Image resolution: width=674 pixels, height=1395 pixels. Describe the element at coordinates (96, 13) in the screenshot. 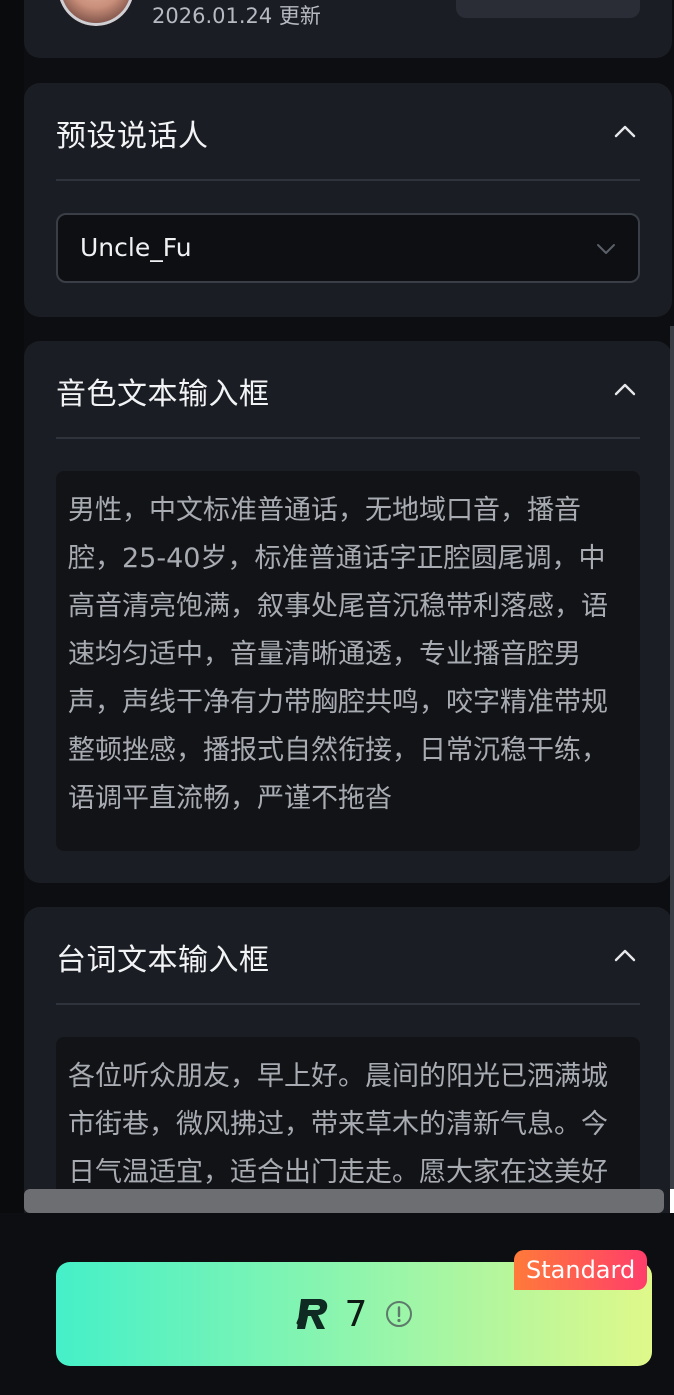

I see `avatar` at that location.